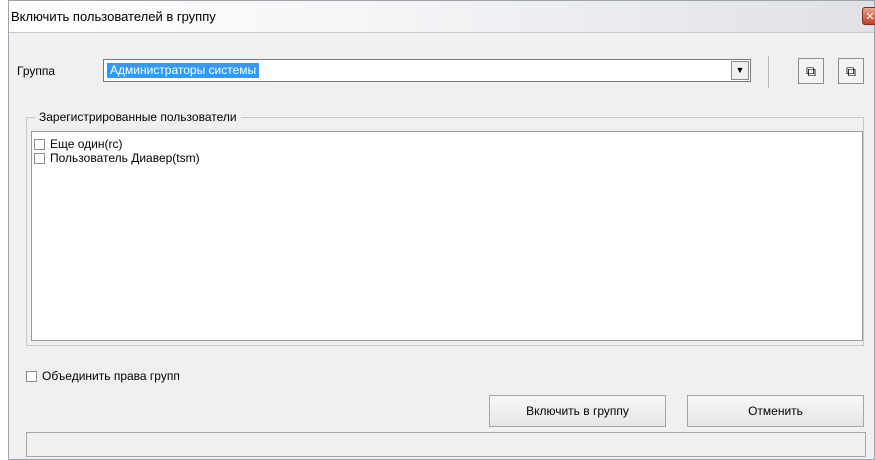 The width and height of the screenshot is (875, 460). Describe the element at coordinates (183, 70) in the screenshot. I see `group-select-value: Администраторы системы` at that location.